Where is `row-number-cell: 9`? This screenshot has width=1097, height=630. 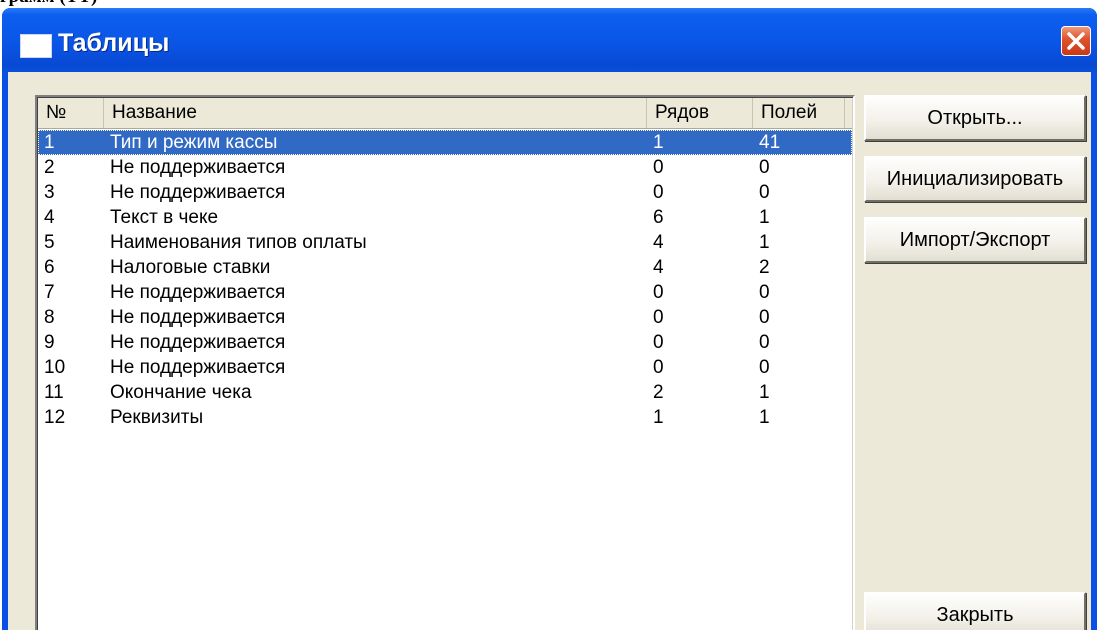
row-number-cell: 9 is located at coordinates (49, 342).